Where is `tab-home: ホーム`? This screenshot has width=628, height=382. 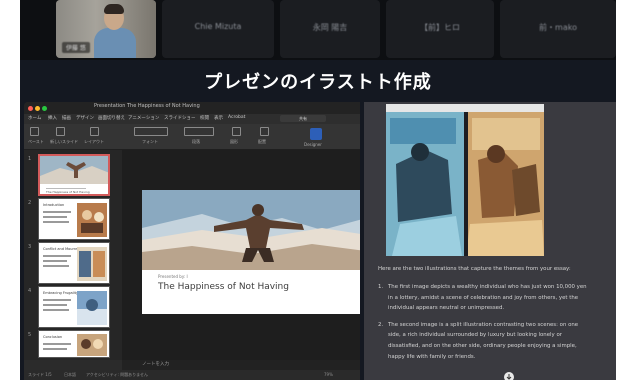
tab-home: ホーム is located at coordinates (34, 118).